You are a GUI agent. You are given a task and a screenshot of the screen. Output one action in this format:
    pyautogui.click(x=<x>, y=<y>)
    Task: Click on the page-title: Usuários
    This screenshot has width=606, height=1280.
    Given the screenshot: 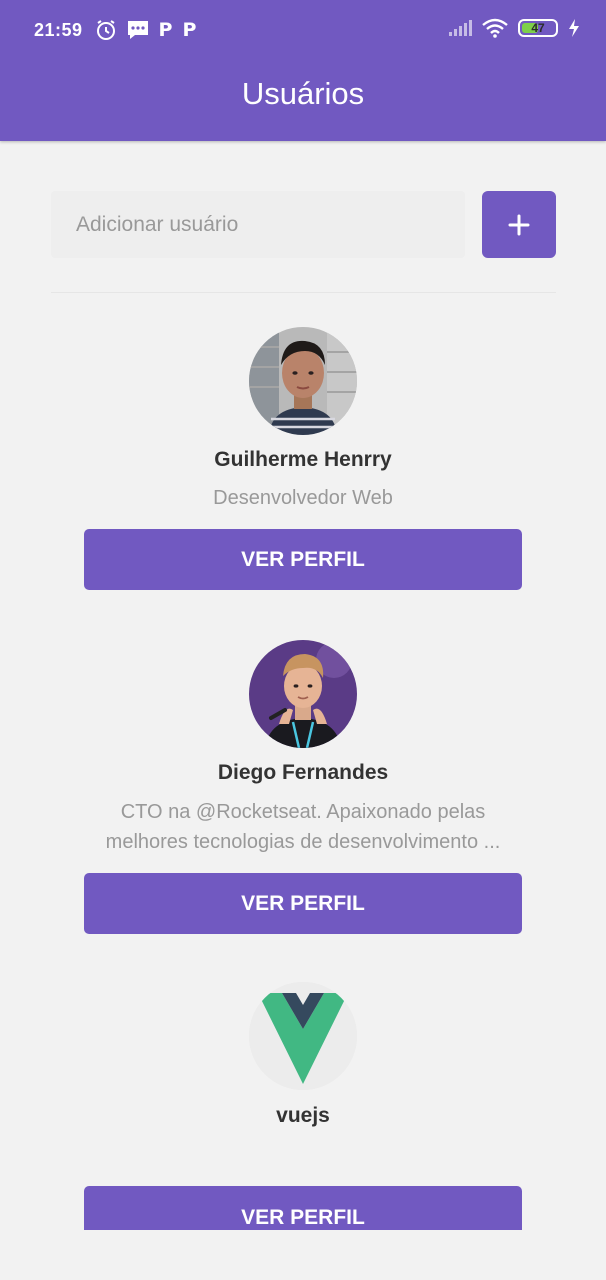 What is the action you would take?
    pyautogui.click(x=303, y=93)
    